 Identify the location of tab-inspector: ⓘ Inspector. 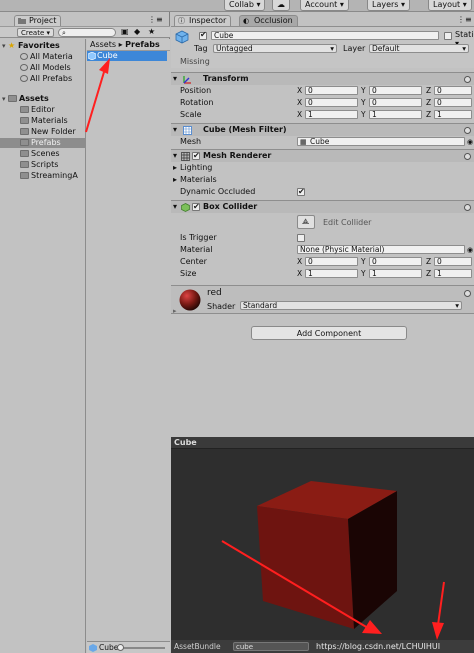
(203, 20).